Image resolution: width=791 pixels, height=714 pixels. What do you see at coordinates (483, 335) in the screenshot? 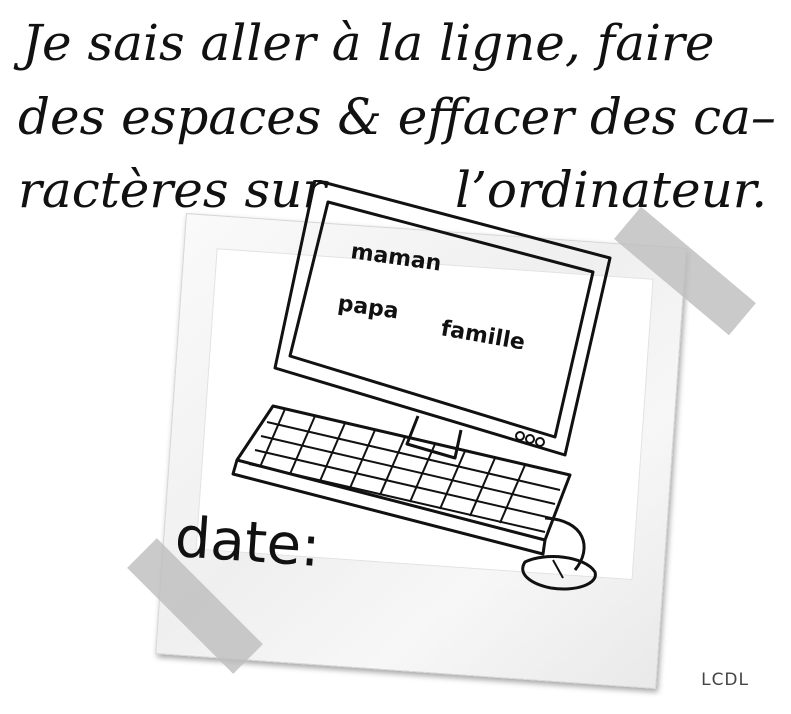
I see `screen-word-famille: famille` at bounding box center [483, 335].